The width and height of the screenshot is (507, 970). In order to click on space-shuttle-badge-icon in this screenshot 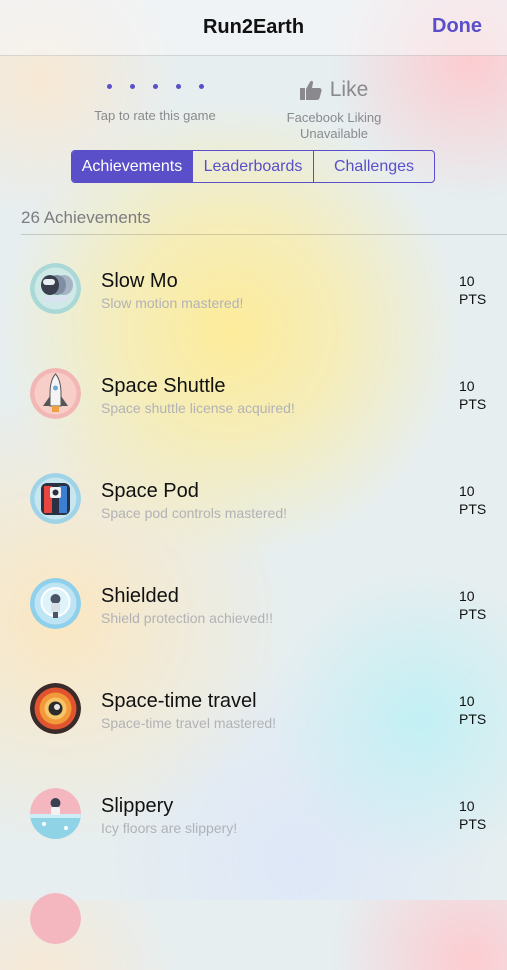, I will do `click(55, 393)`.